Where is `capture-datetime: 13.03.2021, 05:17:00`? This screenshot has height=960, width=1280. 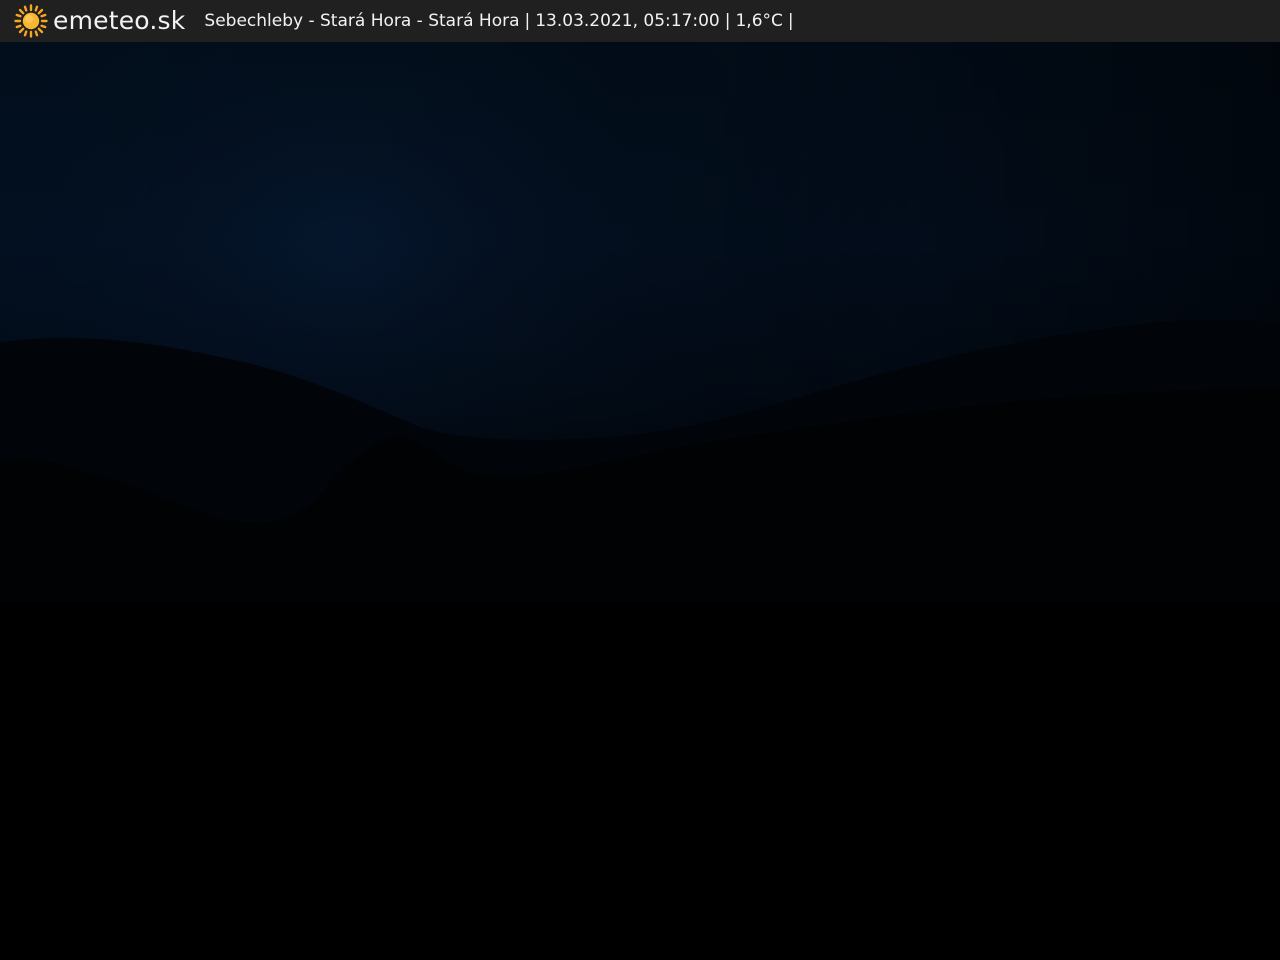
capture-datetime: 13.03.2021, 05:17:00 is located at coordinates (627, 21).